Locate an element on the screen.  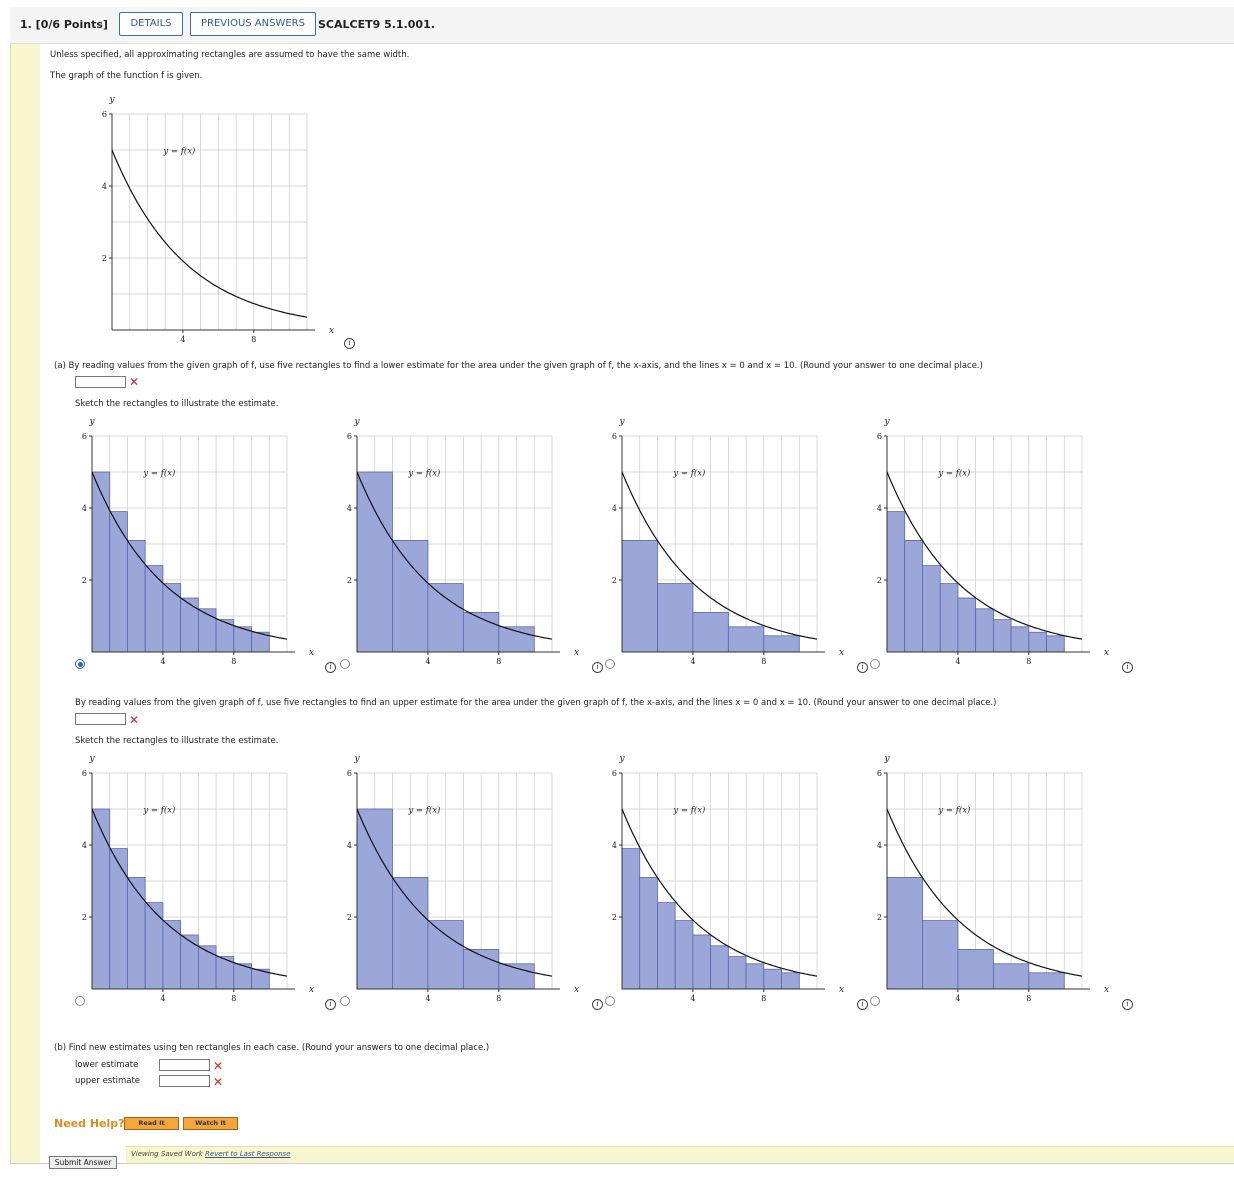
graph-info-icon: i is located at coordinates (349, 343).